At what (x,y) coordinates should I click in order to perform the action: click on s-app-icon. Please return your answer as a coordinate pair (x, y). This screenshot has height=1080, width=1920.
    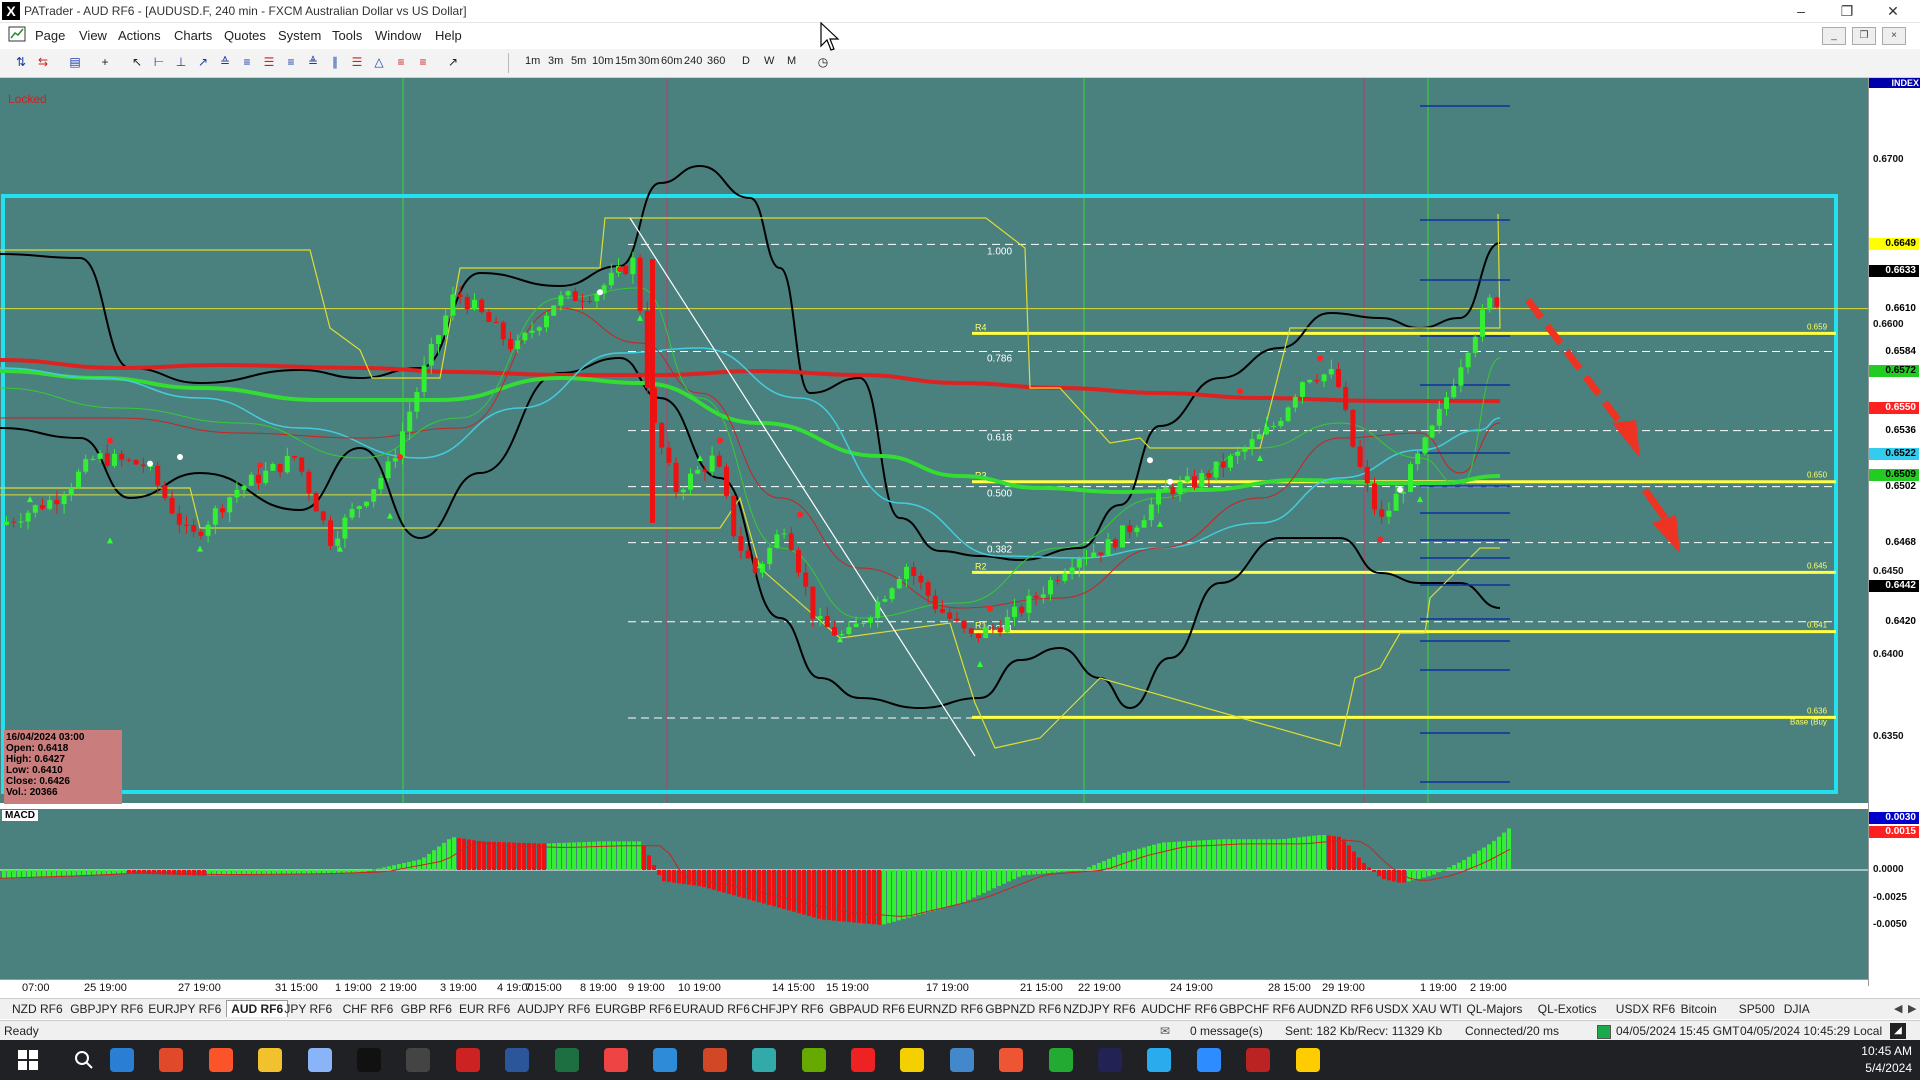
    Looking at the image, I should click on (665, 1060).